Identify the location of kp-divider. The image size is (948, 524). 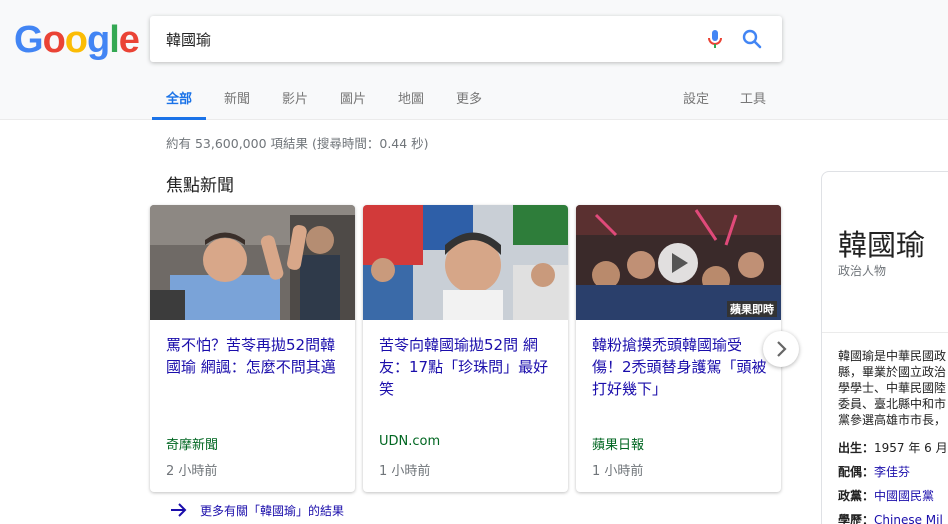
(885, 332).